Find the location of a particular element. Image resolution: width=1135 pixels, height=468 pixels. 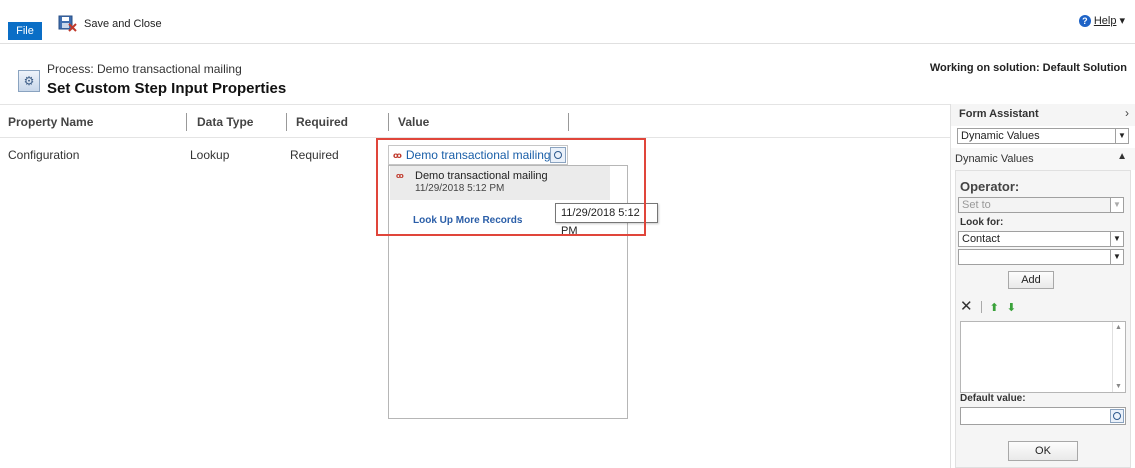

column-header-required: Required is located at coordinates (322, 122).